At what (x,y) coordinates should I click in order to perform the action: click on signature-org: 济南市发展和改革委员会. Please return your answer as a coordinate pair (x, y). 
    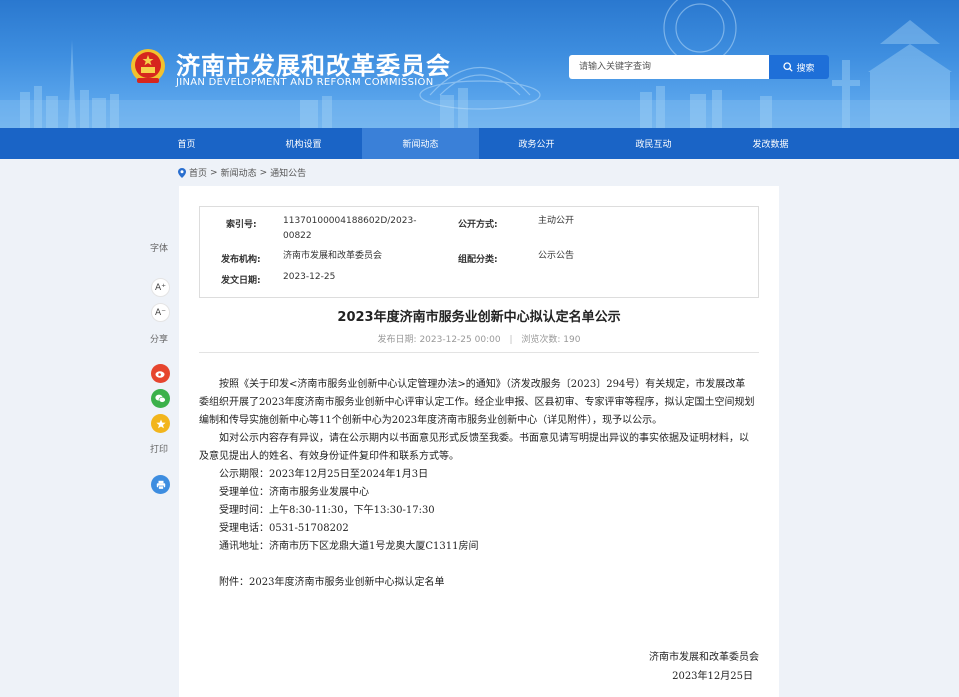
    Looking at the image, I should click on (704, 657).